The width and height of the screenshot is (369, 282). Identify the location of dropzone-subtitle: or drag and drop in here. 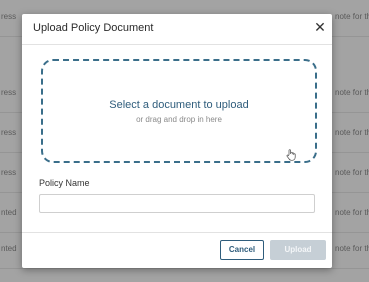
(179, 119).